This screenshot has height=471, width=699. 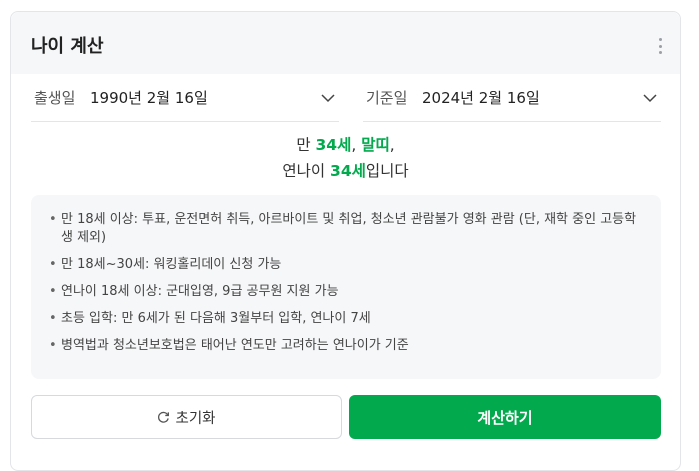 What do you see at coordinates (346, 292) in the screenshot?
I see `info-item: 연나이 18세 이상: 군대입영, 9급 공무원 지원 가능` at bounding box center [346, 292].